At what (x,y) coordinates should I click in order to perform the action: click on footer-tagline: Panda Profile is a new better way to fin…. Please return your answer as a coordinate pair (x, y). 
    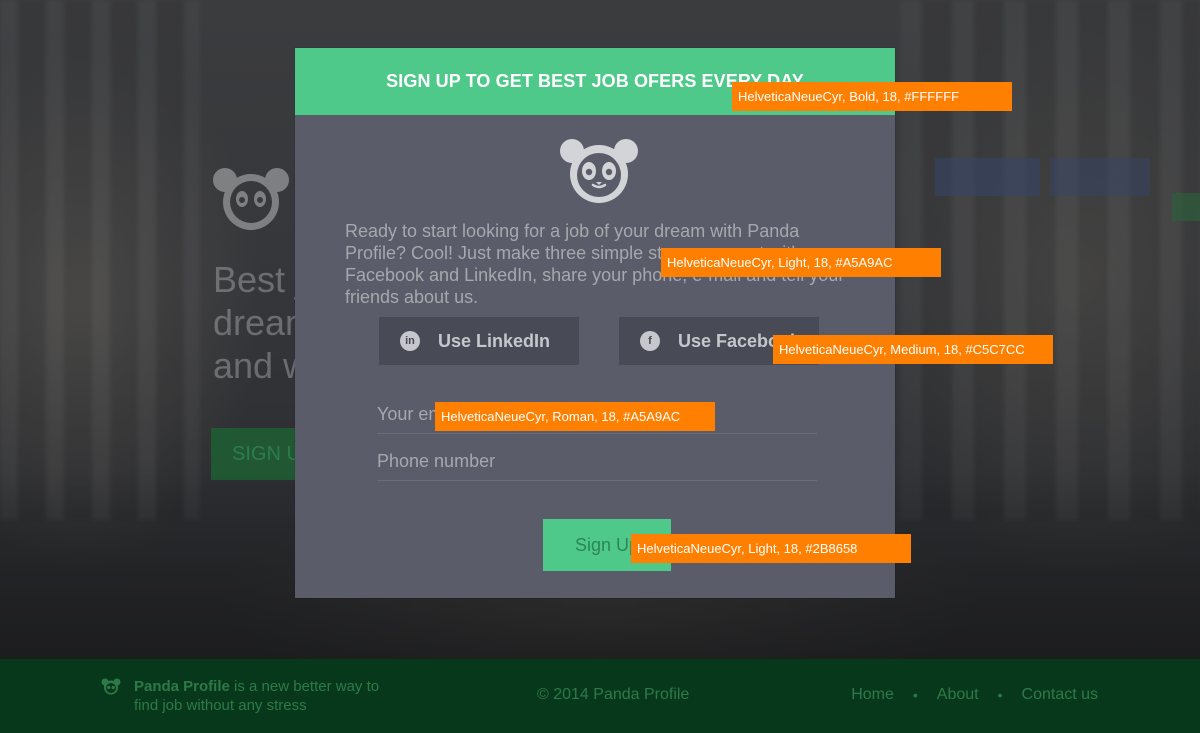
    Looking at the image, I should click on (264, 696).